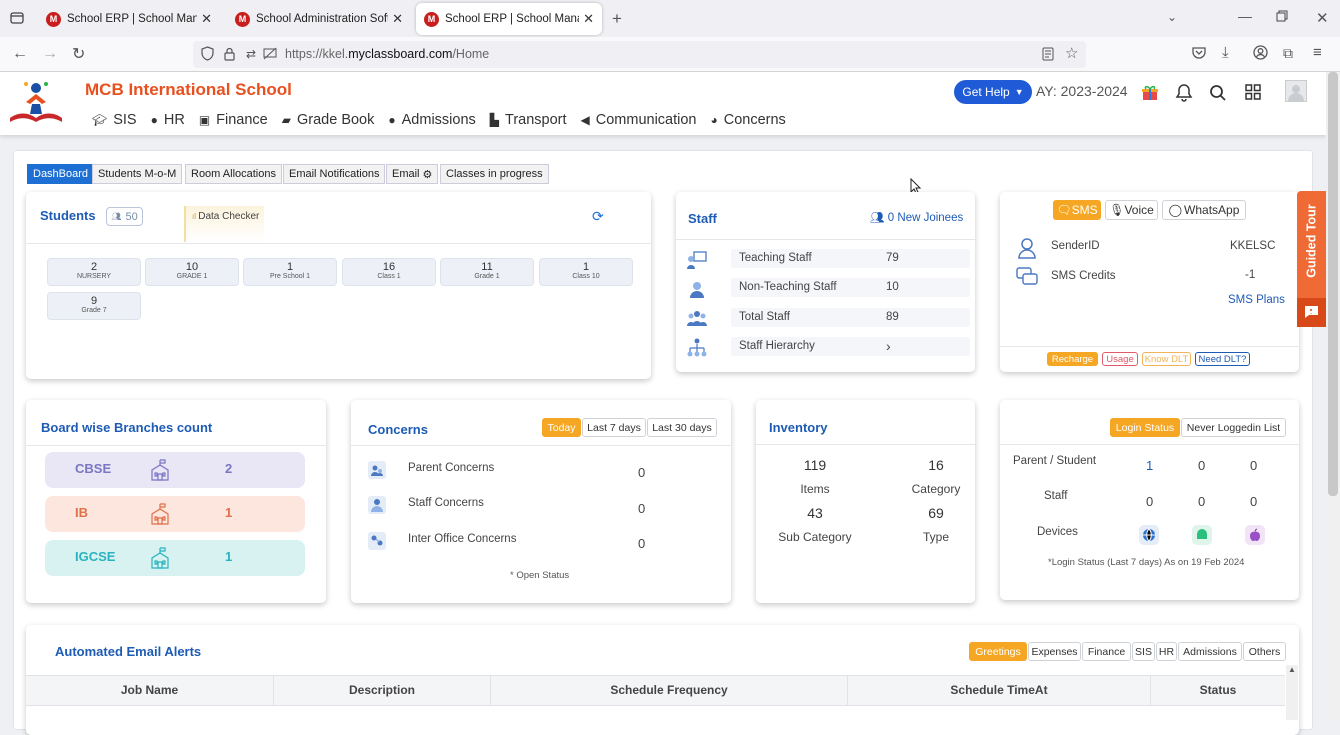 This screenshot has height=735, width=1340. Describe the element at coordinates (1264, 651) in the screenshot. I see `filter-others: Others` at that location.